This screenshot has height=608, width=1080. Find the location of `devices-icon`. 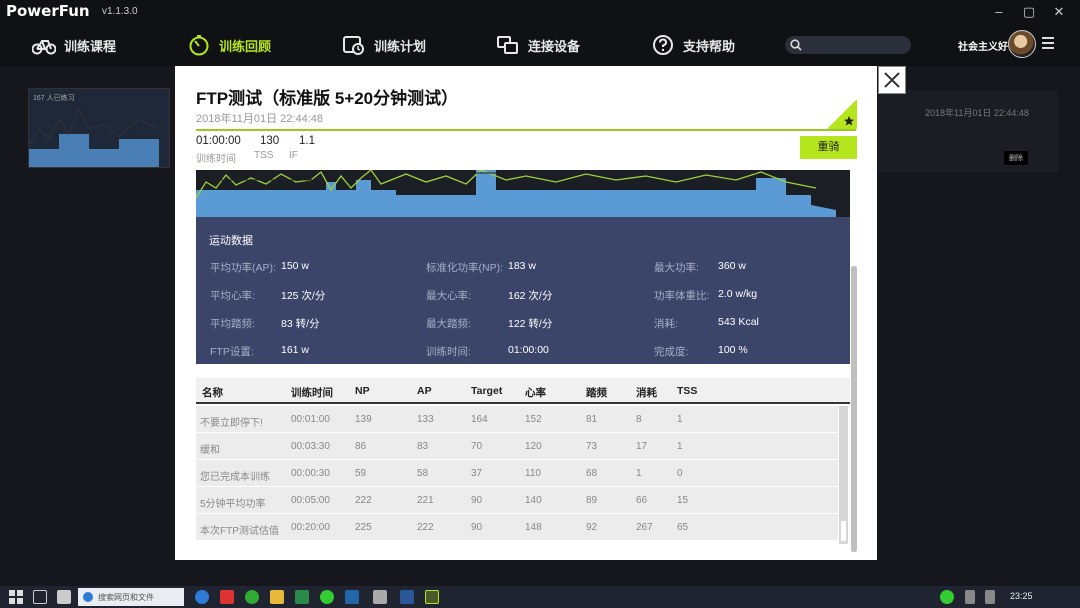

devices-icon is located at coordinates (507, 45).